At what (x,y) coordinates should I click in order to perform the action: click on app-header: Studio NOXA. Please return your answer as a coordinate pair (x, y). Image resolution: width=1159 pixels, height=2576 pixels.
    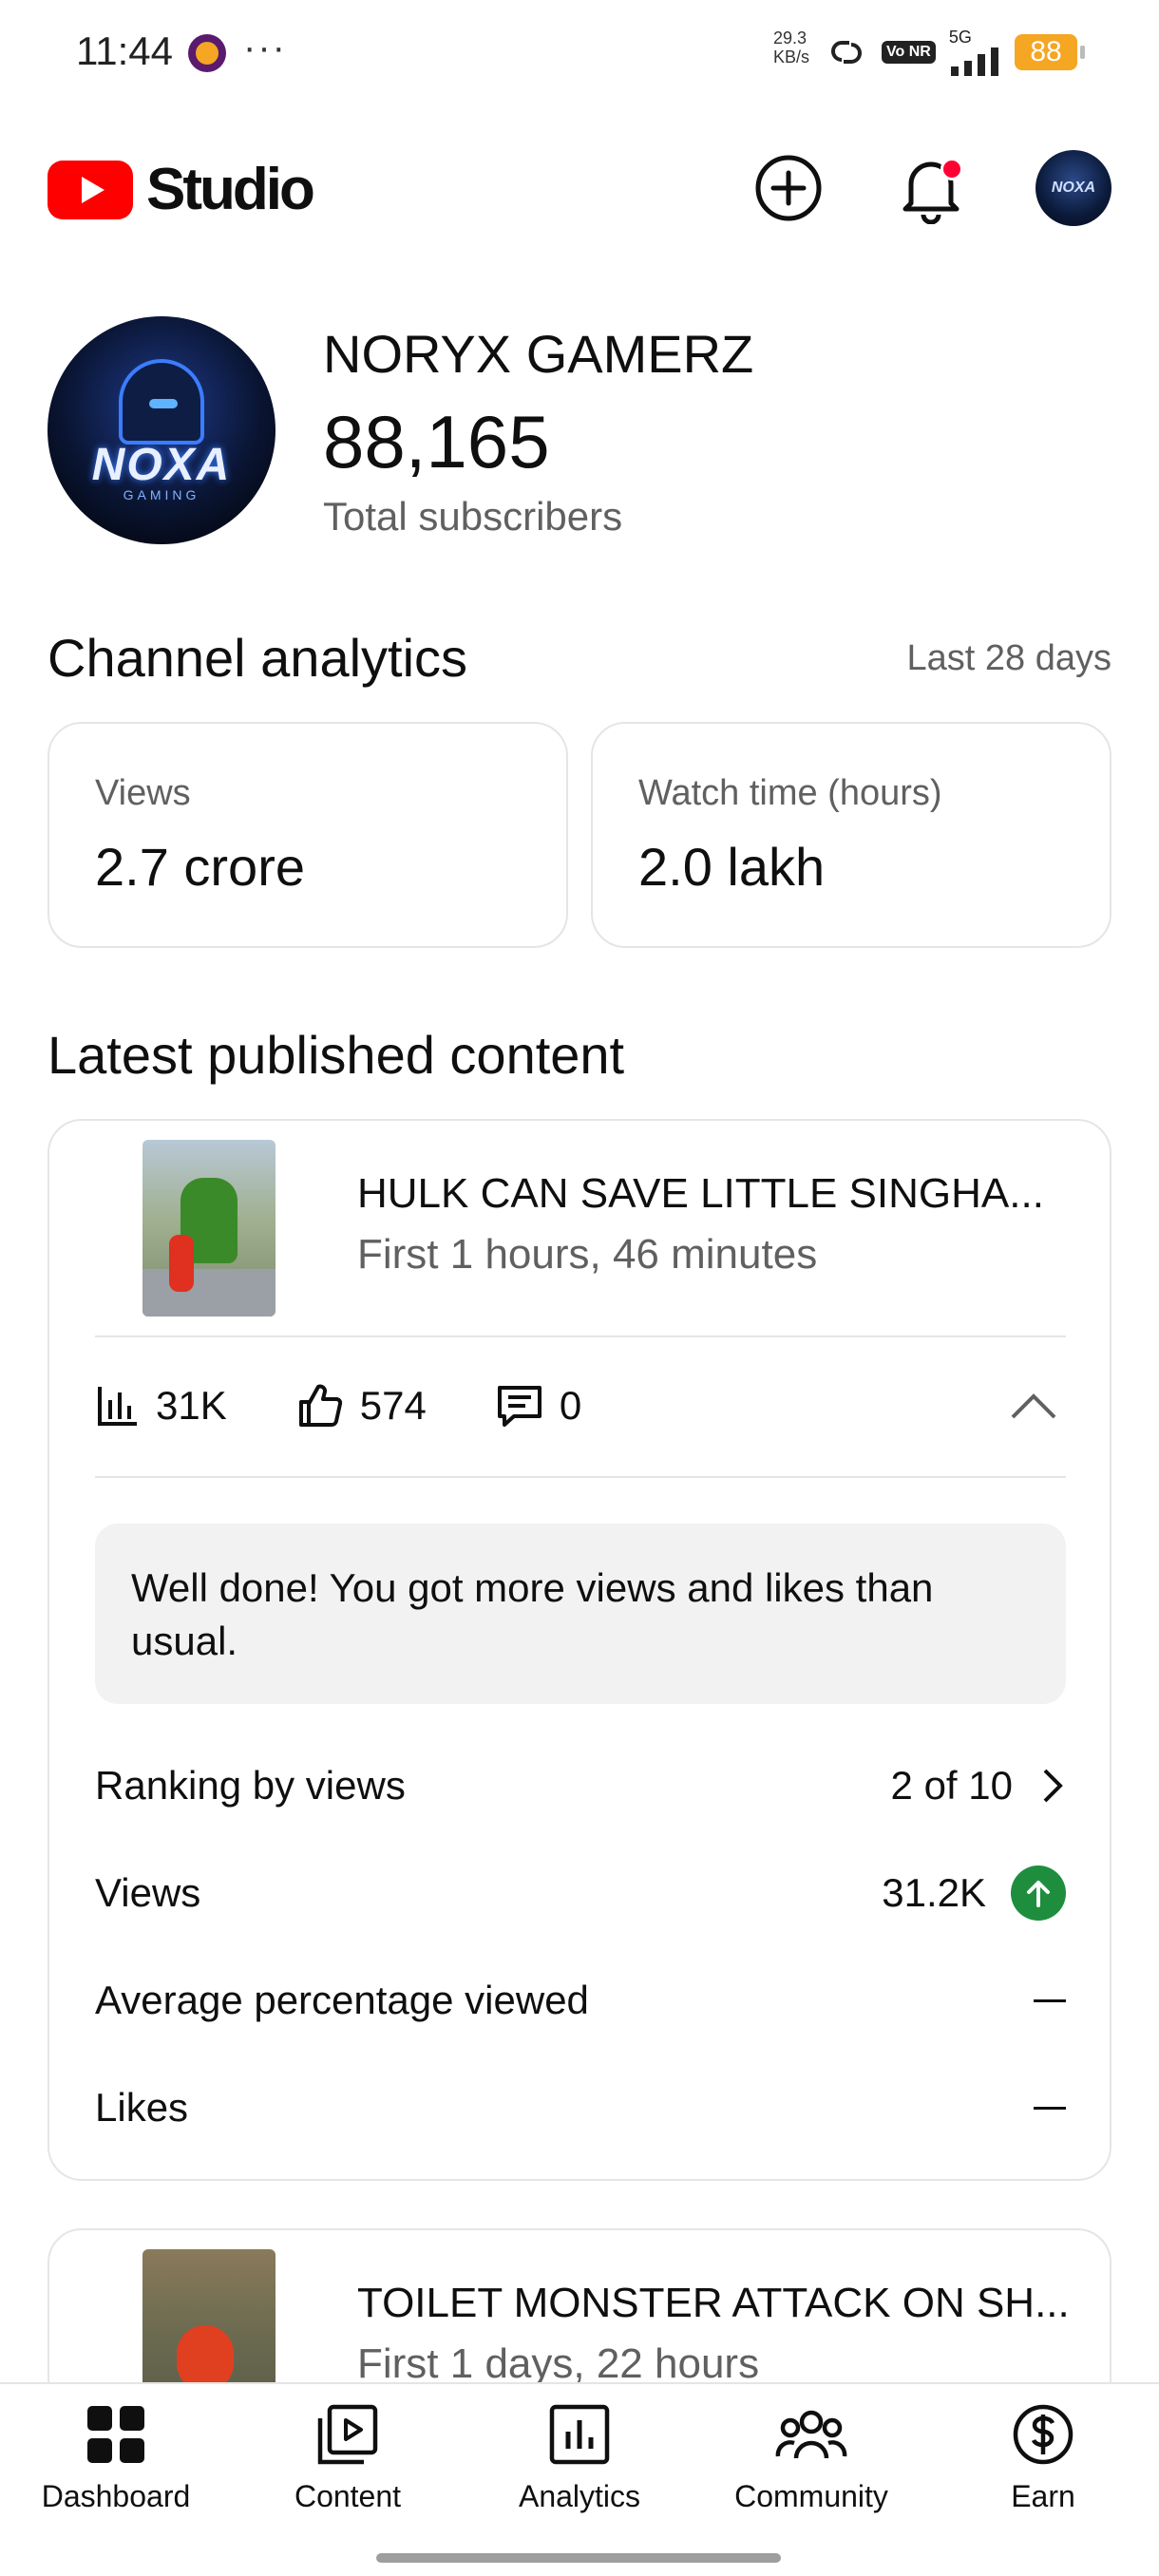
    Looking at the image, I should click on (579, 185).